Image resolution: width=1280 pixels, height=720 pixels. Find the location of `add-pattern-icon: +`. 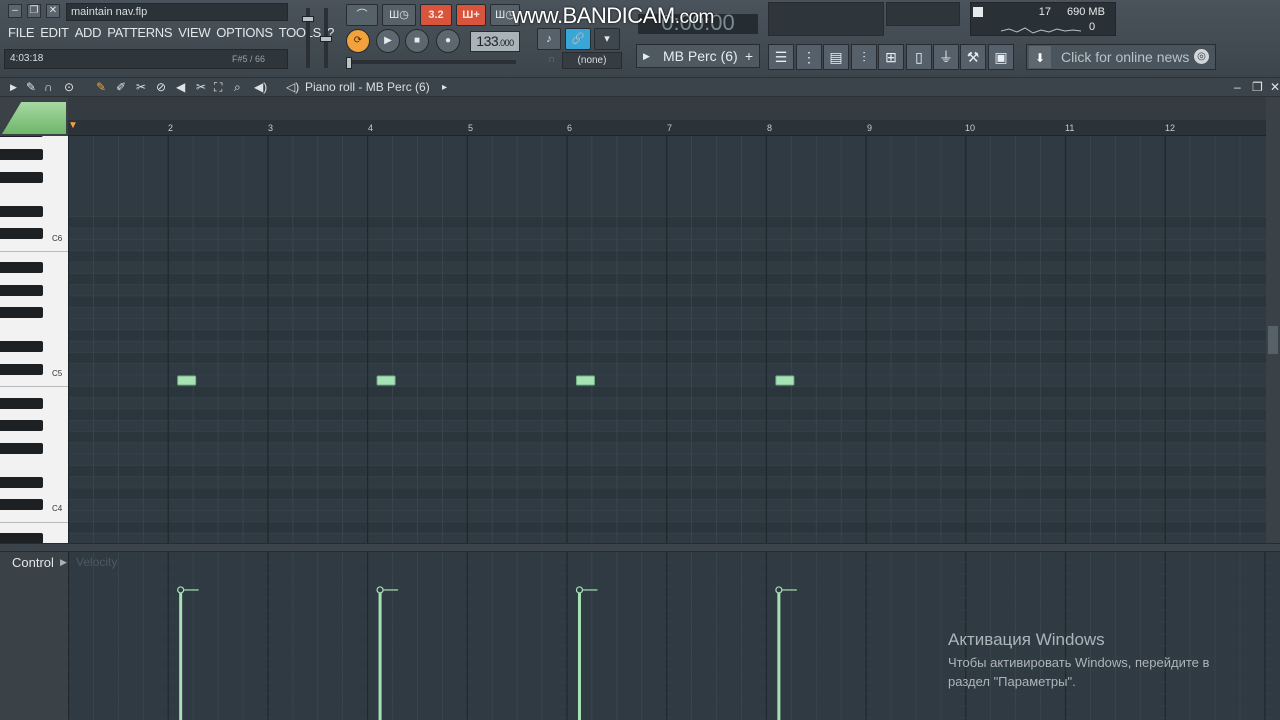

add-pattern-icon: + is located at coordinates (749, 56).